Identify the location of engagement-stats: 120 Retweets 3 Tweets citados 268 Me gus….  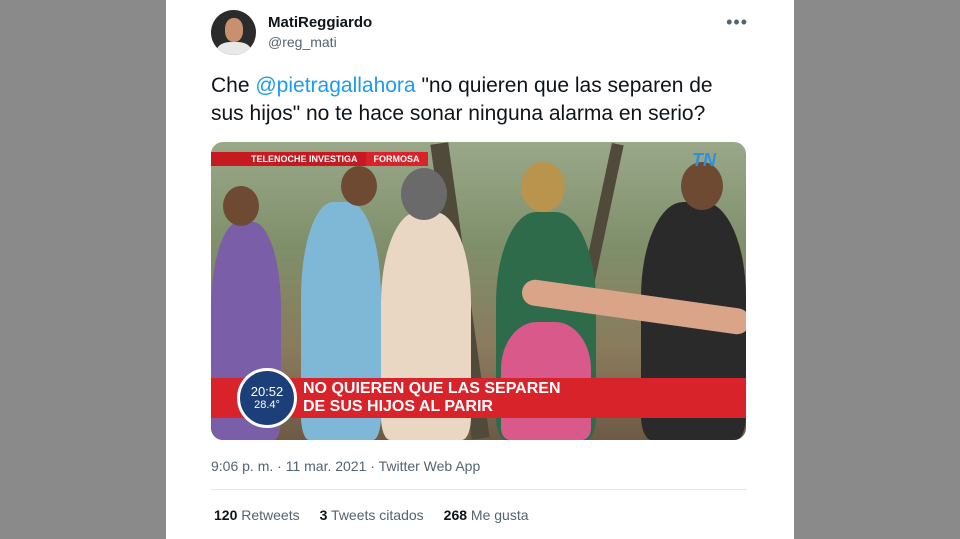
(371, 515).